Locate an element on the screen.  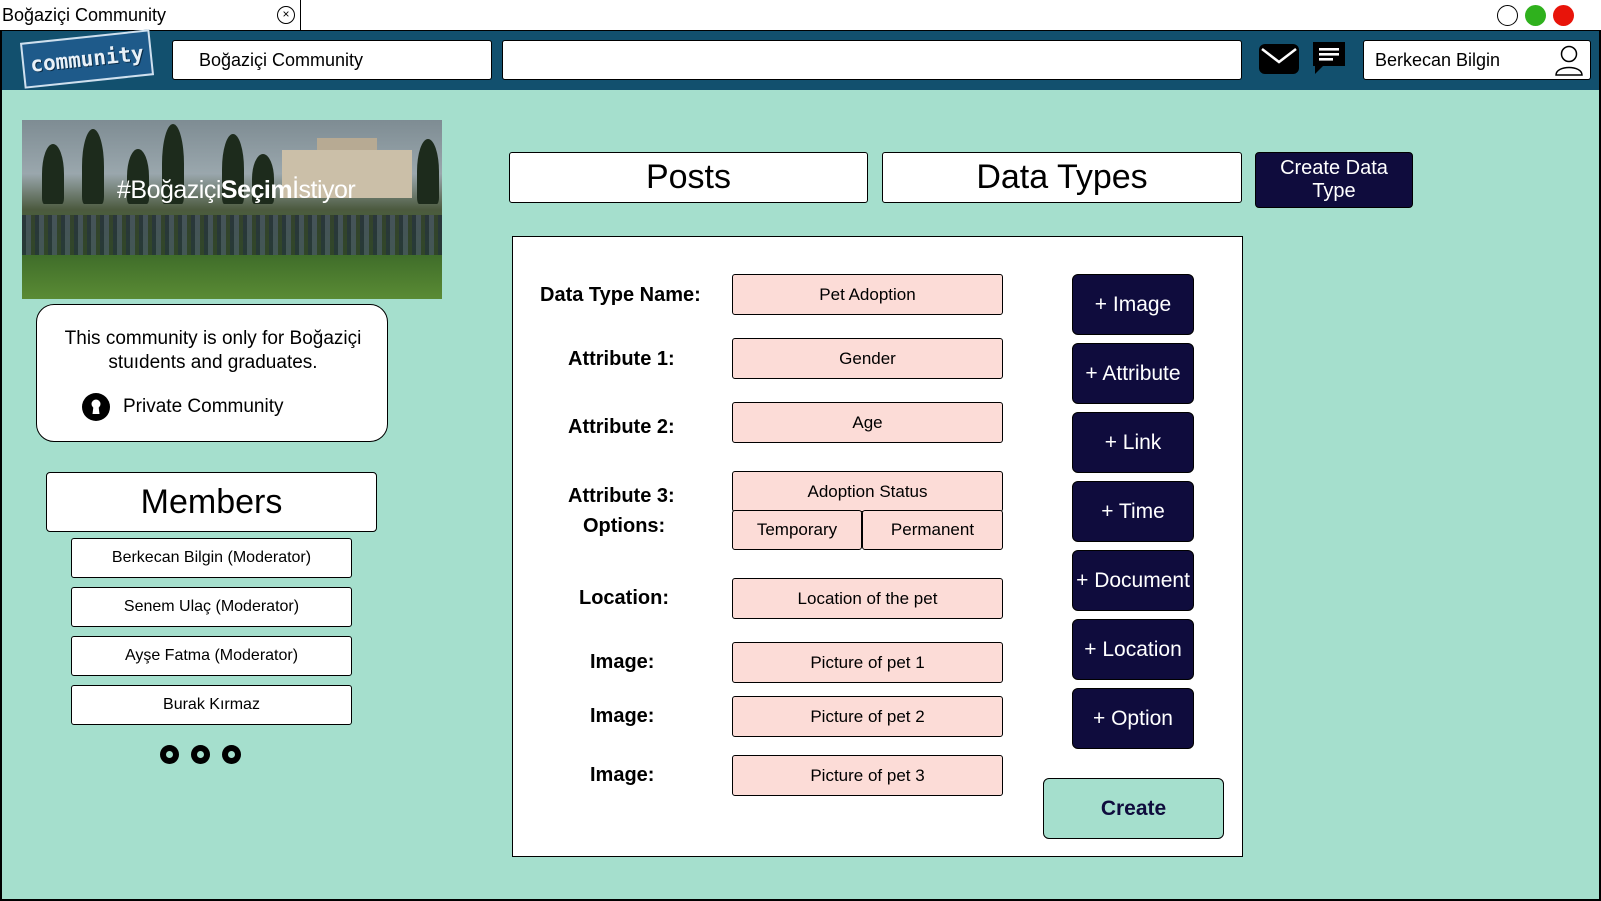
data-type-name-input: Pet Adoption is located at coordinates (867, 294).